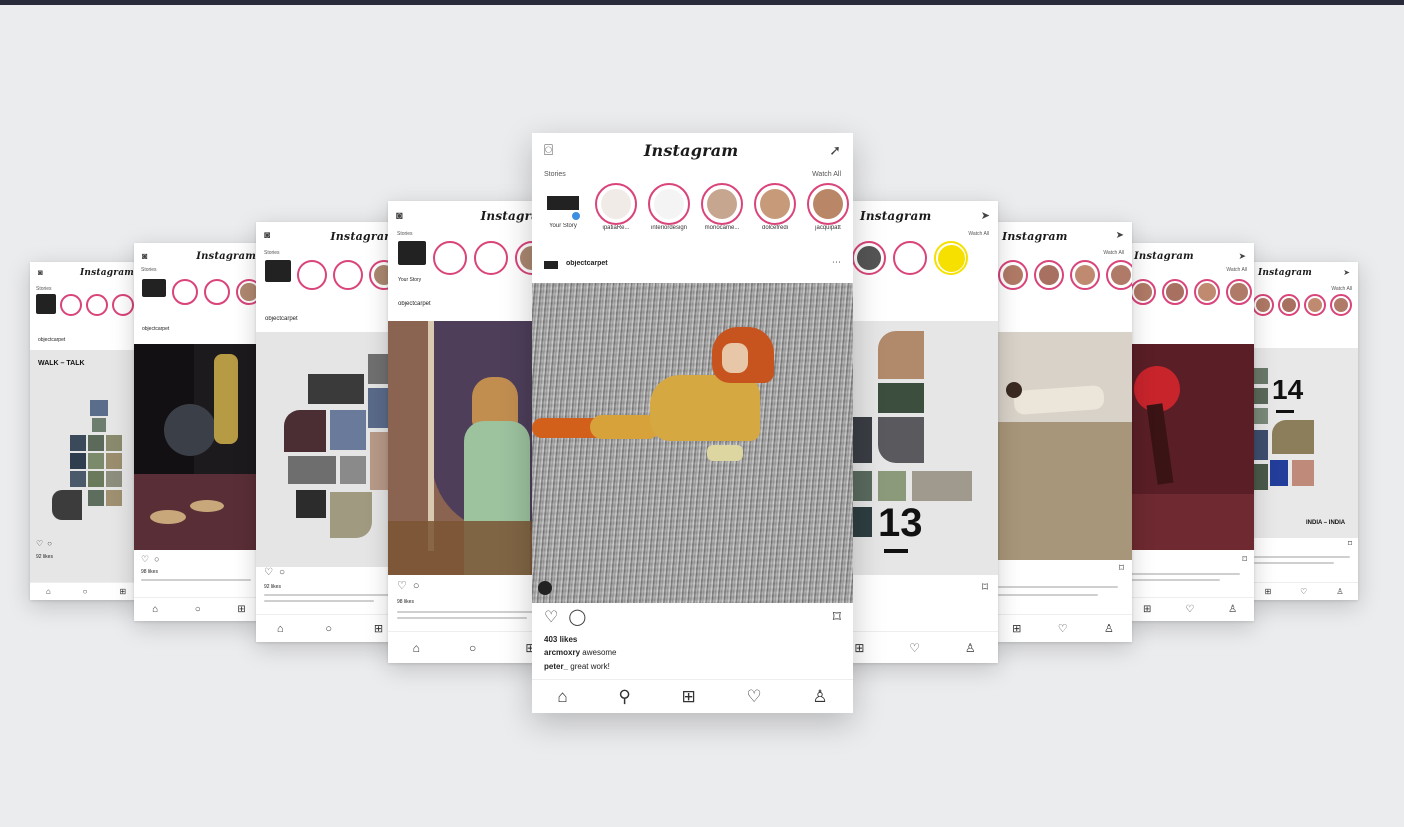 Image resolution: width=1404 pixels, height=827 pixels. Describe the element at coordinates (563, 206) in the screenshot. I see `story-your-story: Your Story` at that location.